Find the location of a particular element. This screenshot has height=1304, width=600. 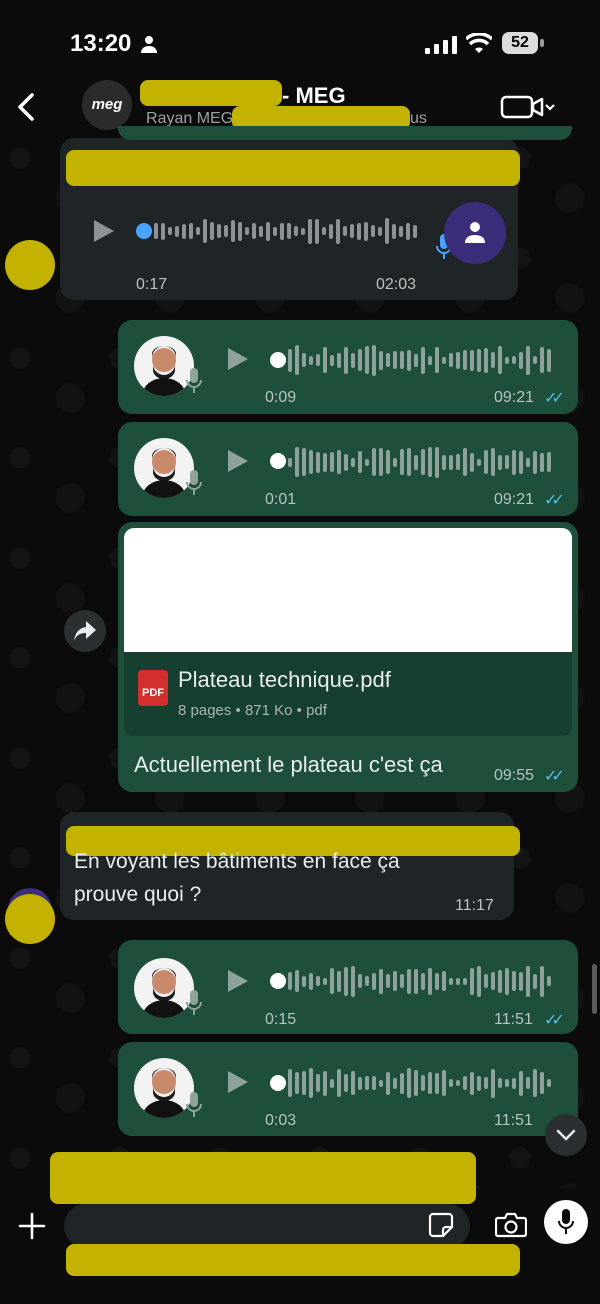

audio-elapsed: 0:17 is located at coordinates (152, 284).